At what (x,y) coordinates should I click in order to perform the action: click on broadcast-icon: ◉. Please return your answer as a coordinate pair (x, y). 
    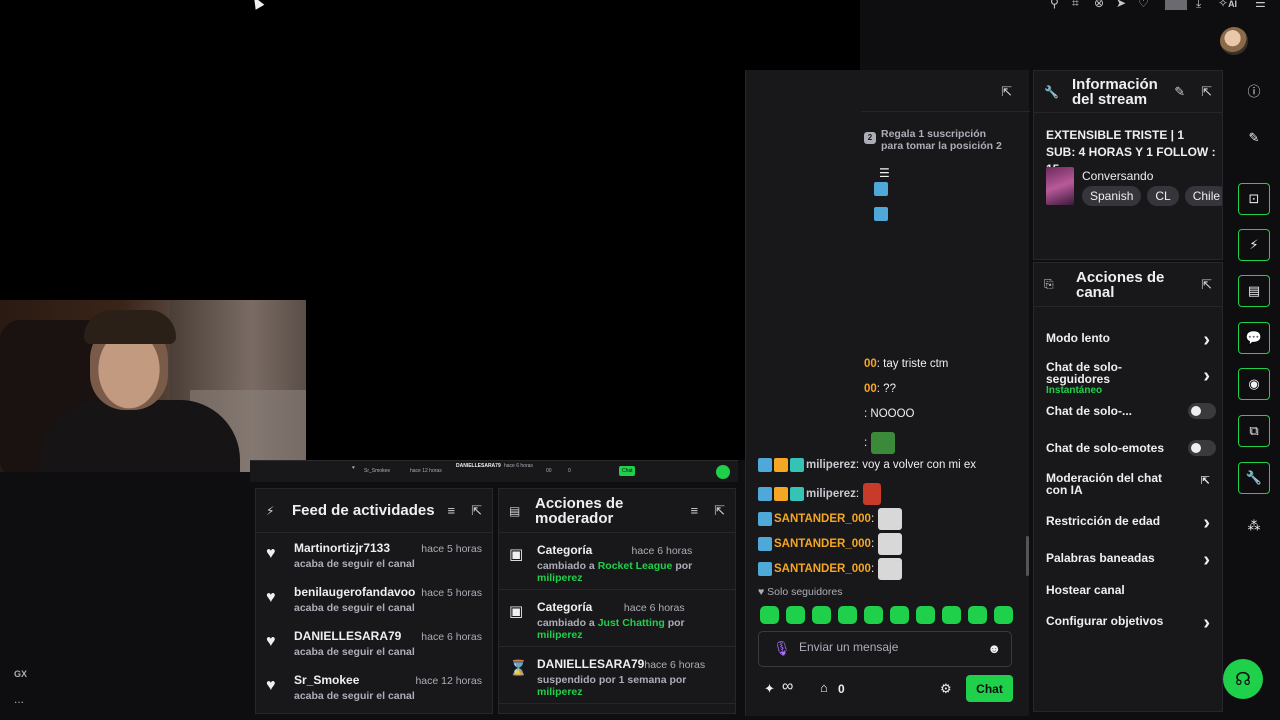
    Looking at the image, I should click on (1254, 384).